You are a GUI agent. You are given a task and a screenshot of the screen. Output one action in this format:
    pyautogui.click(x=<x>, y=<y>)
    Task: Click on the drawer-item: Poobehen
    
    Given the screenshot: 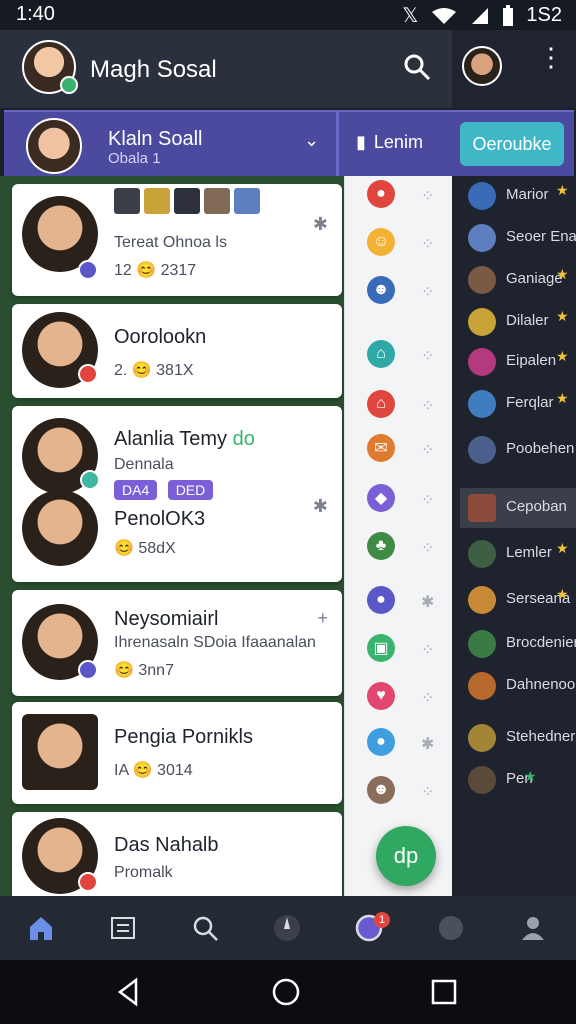 What is the action you would take?
    pyautogui.click(x=518, y=450)
    